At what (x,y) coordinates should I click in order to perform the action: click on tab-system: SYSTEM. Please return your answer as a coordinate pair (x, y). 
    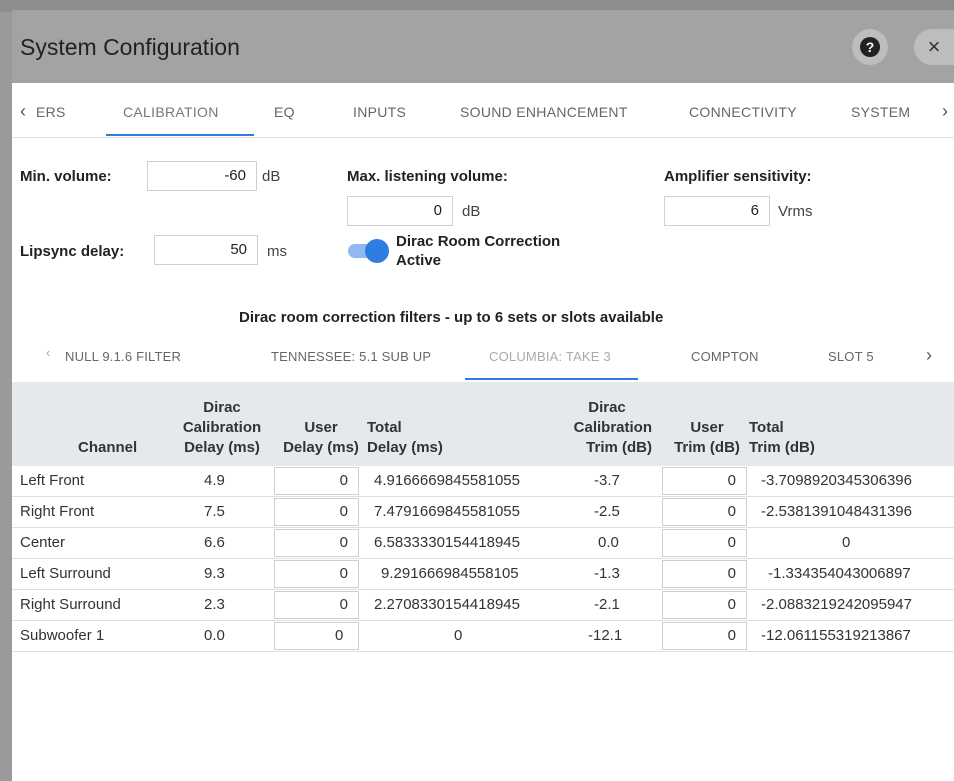
    Looking at the image, I should click on (880, 112).